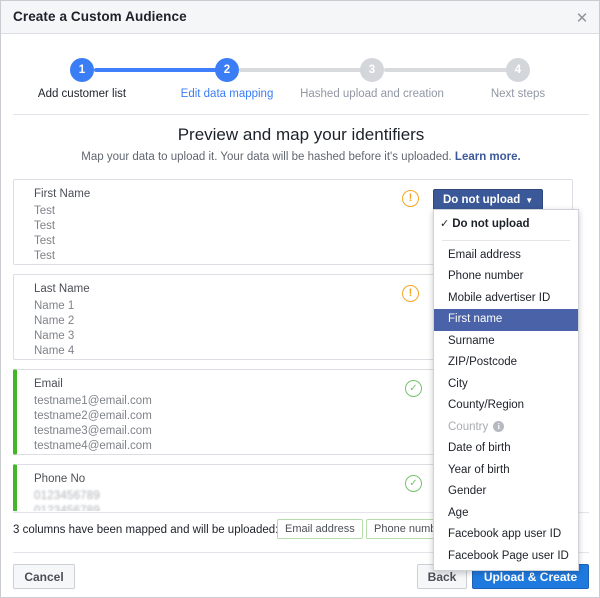 This screenshot has width=600, height=598. I want to click on dropdown-item-age: Age, so click(506, 514).